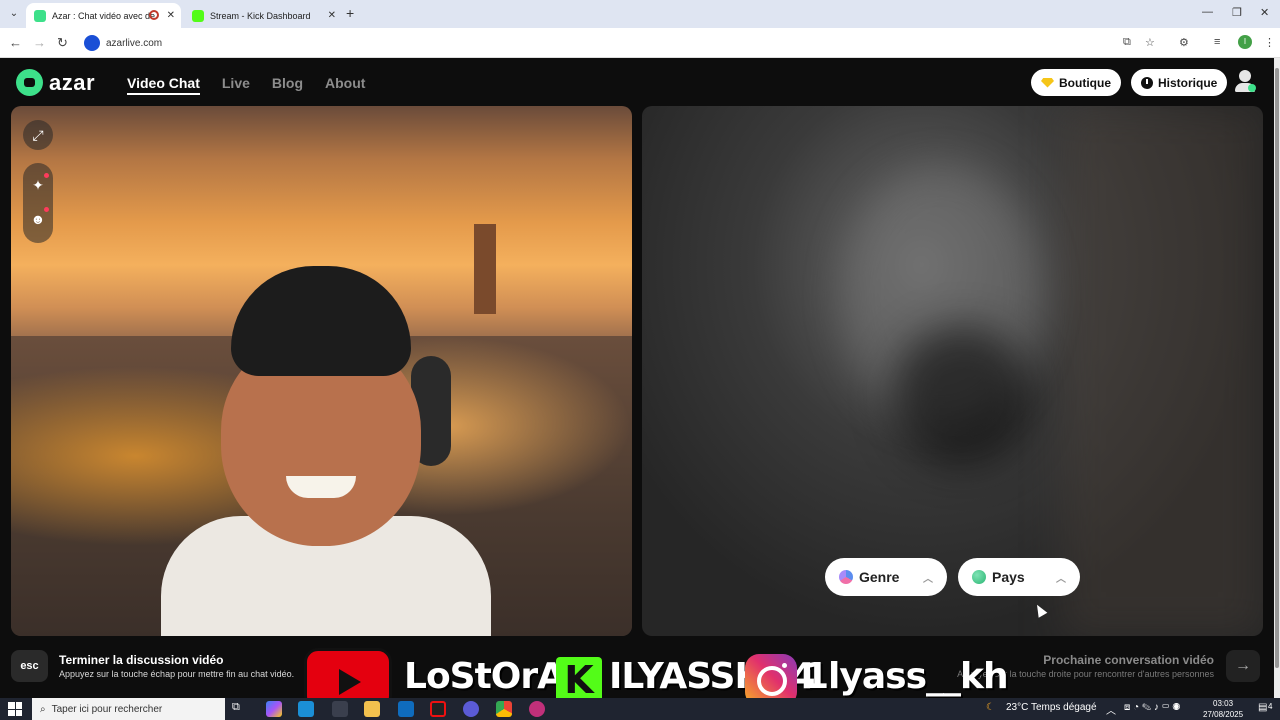 This screenshot has width=1280, height=720. I want to click on folder-icon, so click(372, 709).